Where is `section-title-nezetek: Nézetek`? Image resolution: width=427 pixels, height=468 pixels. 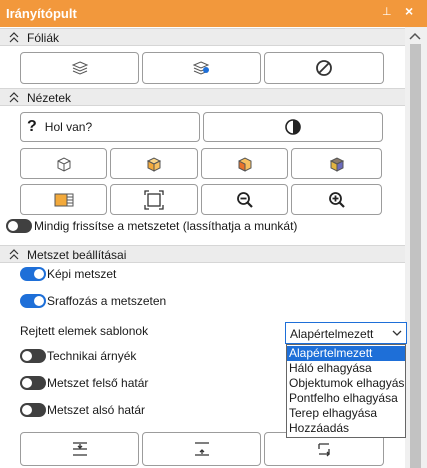
section-title-nezetek: Nézetek is located at coordinates (49, 98).